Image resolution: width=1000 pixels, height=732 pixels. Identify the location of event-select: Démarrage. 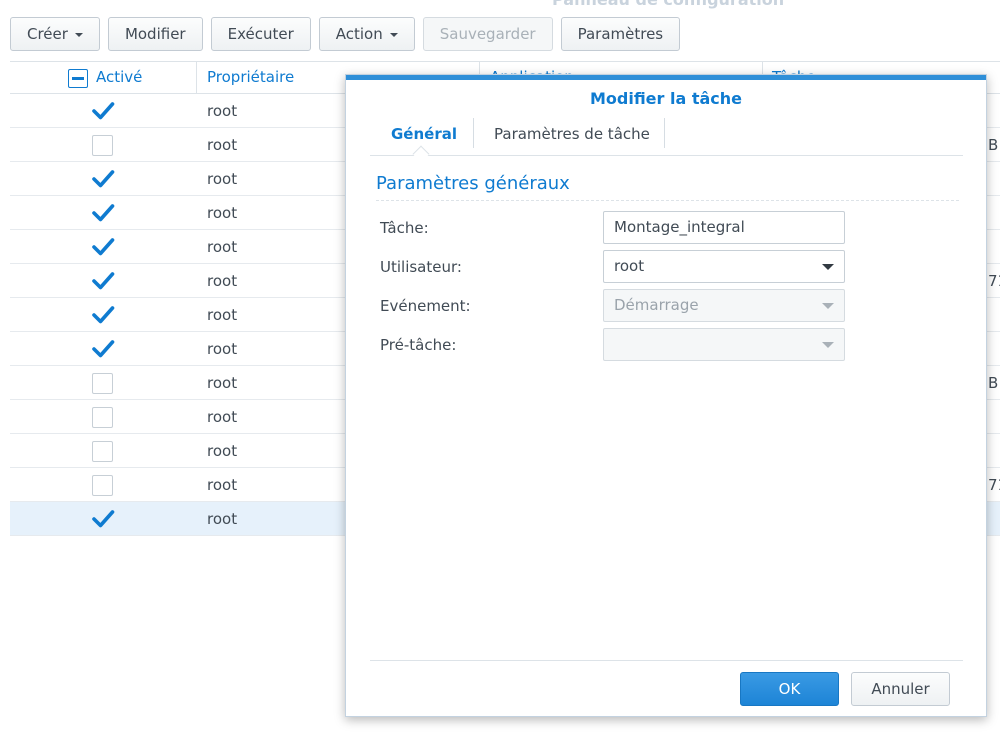
(724, 305).